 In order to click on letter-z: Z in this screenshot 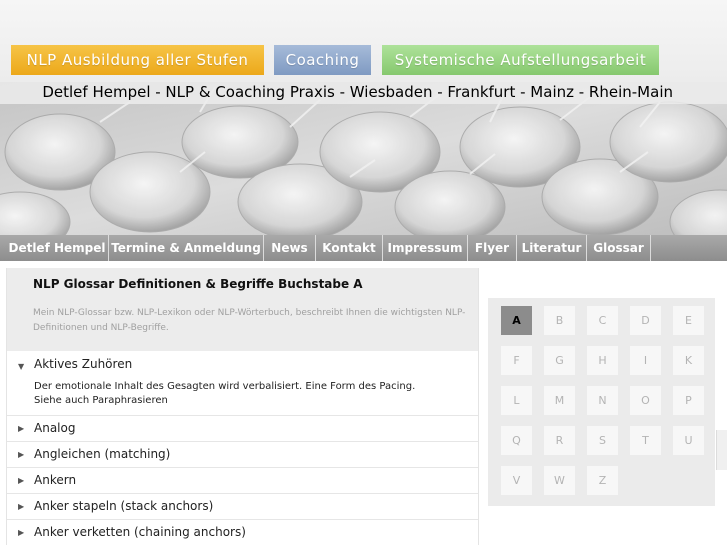, I will do `click(602, 480)`.